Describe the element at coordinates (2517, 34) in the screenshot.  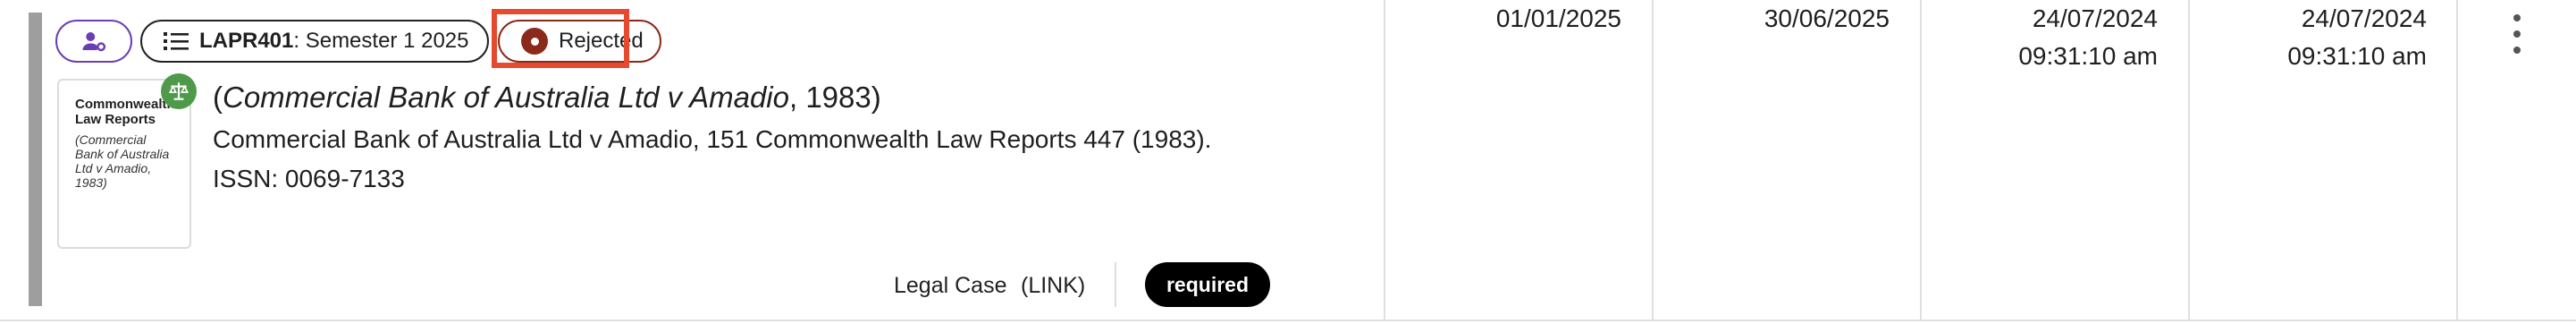
I see `more-vert-icon` at that location.